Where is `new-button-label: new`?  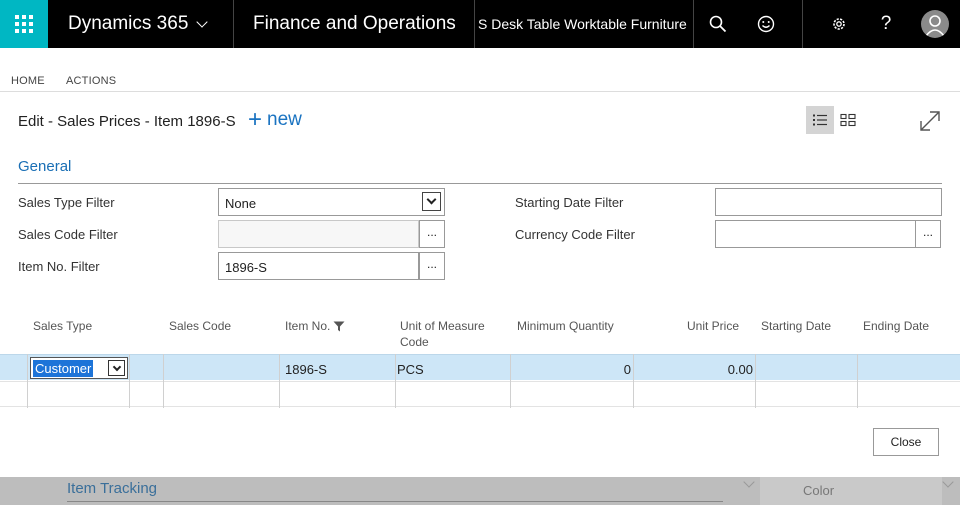 new-button-label: new is located at coordinates (284, 119).